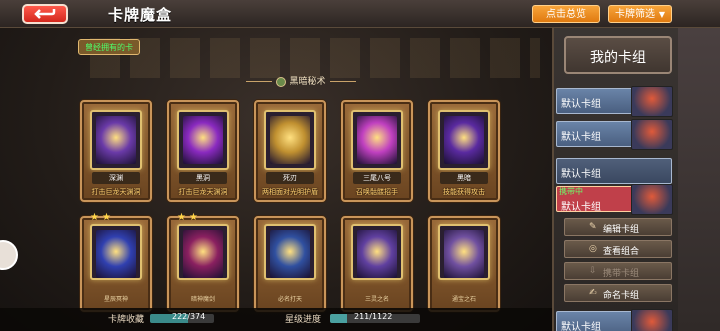 The width and height of the screenshot is (720, 331). I want to click on card-item: 星辰冥神 ★ ★, so click(116, 262).